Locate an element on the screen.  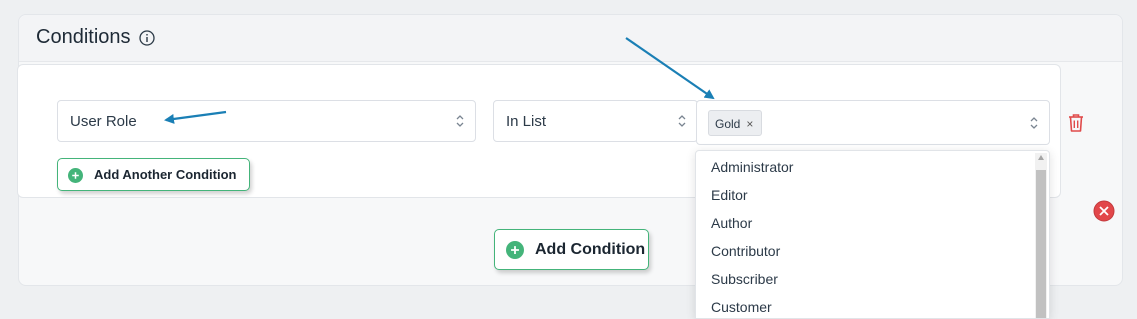
dropdown-option: Author is located at coordinates (731, 223).